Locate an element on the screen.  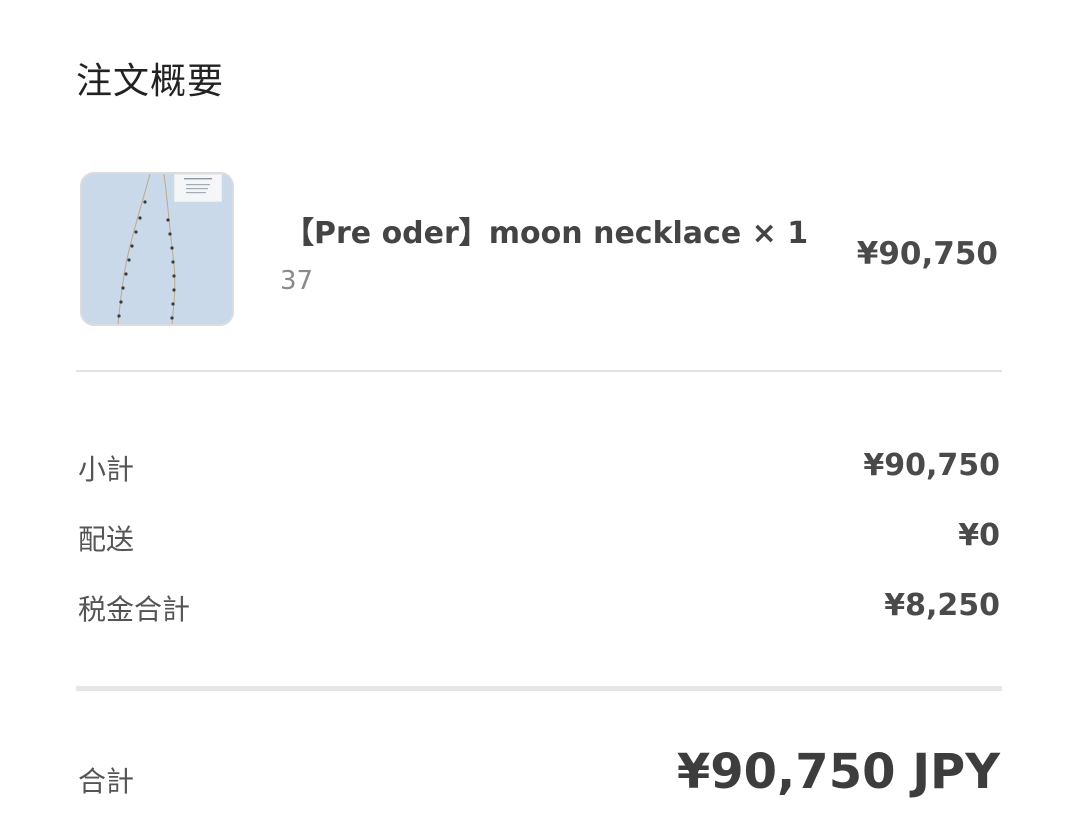
product-thumbnail is located at coordinates (157, 249).